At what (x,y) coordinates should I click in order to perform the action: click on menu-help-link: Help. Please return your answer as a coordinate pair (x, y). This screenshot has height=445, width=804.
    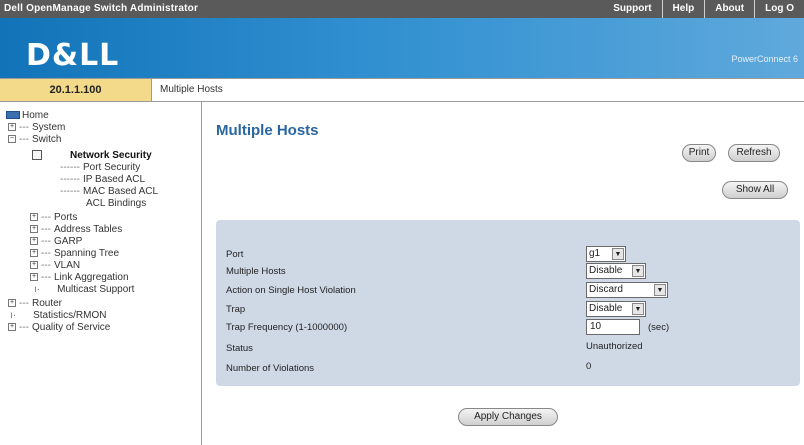
    Looking at the image, I should click on (683, 9).